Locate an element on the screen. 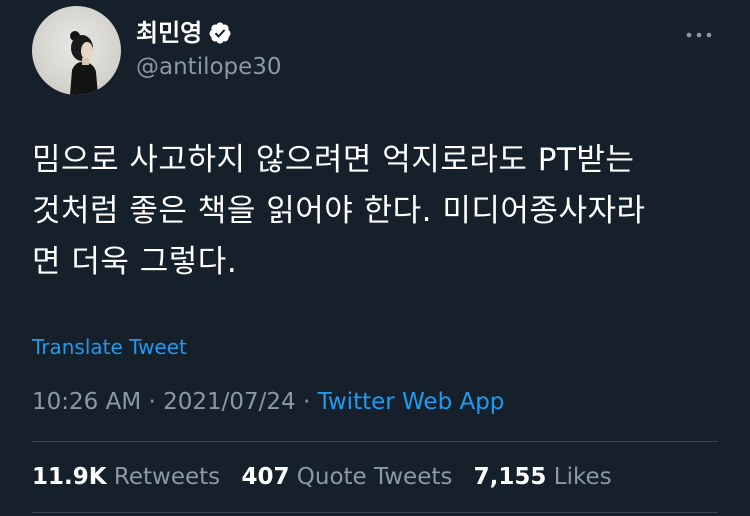 This screenshot has height=516, width=750. tweet-text-line: 면 더욱 그렇다. is located at coordinates (135, 262).